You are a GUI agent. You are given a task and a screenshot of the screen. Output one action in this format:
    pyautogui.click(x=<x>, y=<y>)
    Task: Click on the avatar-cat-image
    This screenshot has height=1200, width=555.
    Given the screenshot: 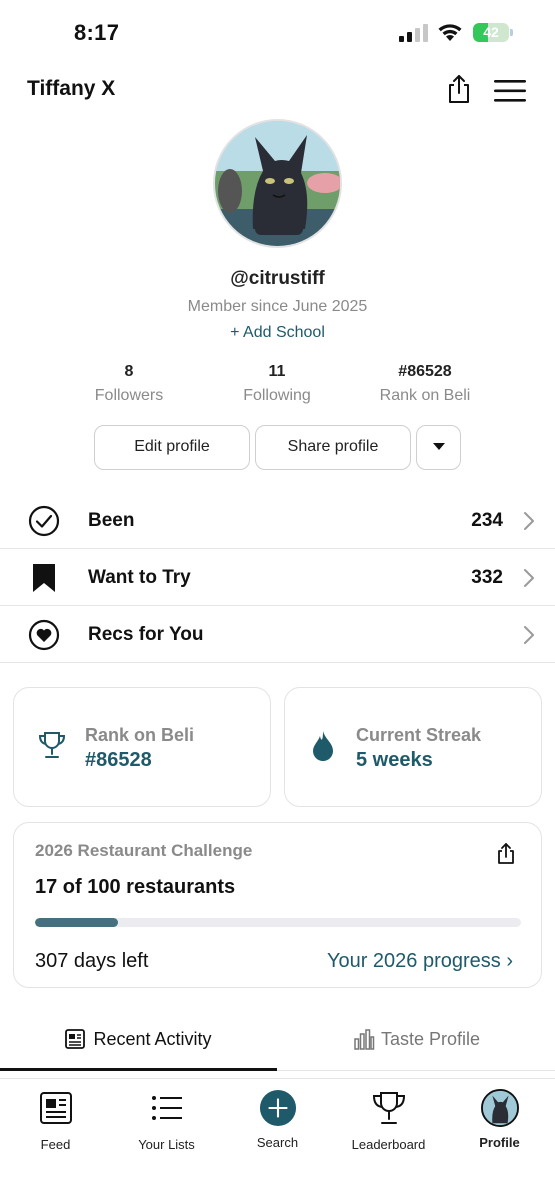 What is the action you would take?
    pyautogui.click(x=277, y=183)
    